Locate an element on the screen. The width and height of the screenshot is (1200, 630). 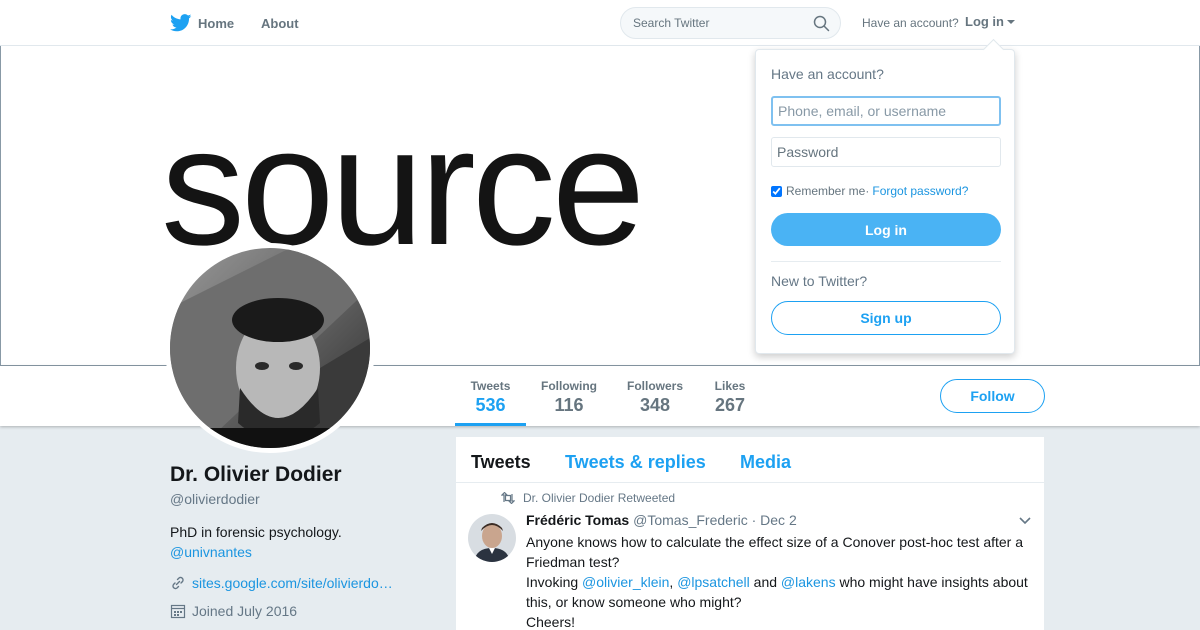
joined-label: Joined July 2016 is located at coordinates (245, 611).